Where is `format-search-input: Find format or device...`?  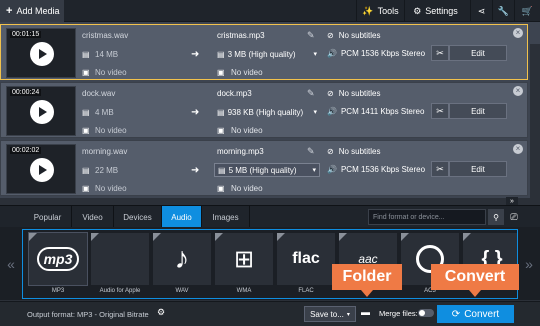 format-search-input: Find format or device... is located at coordinates (427, 217).